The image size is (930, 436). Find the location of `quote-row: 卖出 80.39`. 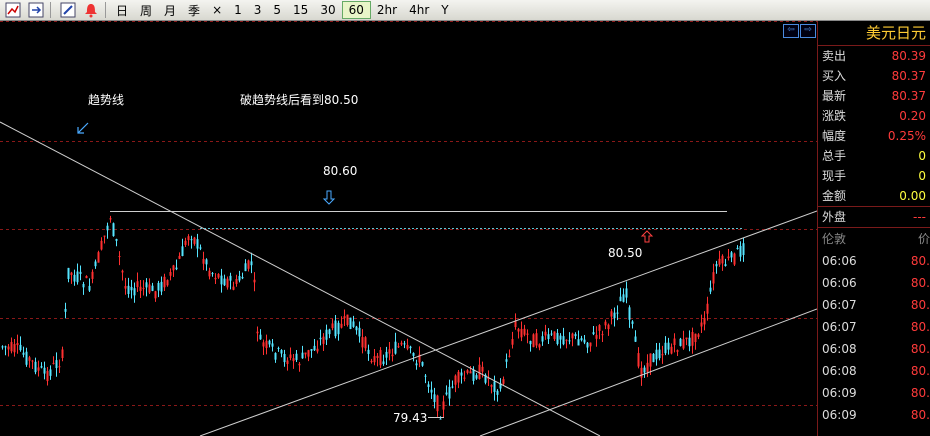

quote-row: 卖出 80.39 is located at coordinates (874, 56).